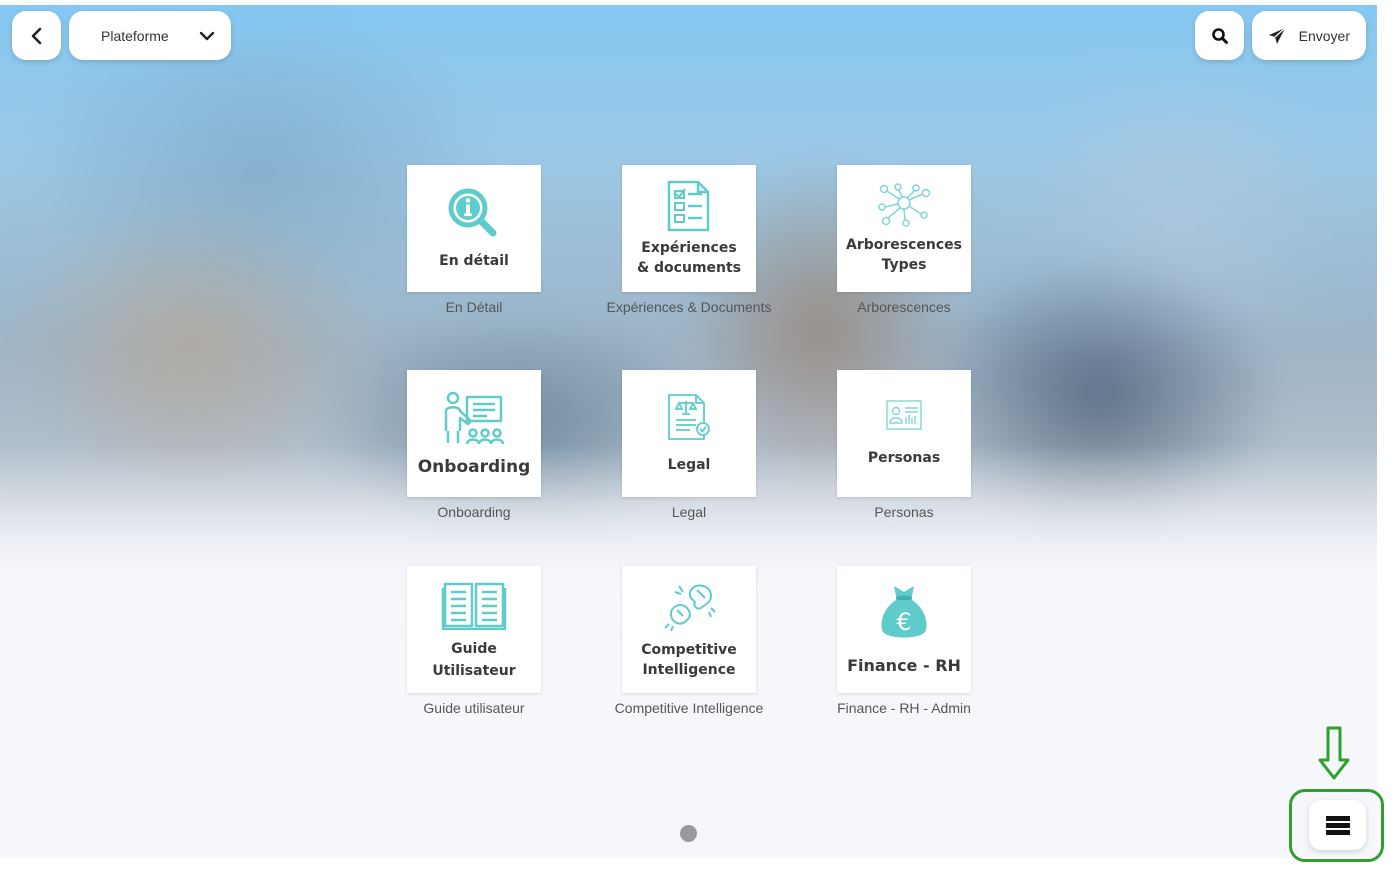 This screenshot has width=1400, height=888. Describe the element at coordinates (474, 419) in the screenshot. I see `presenter-board-icon` at that location.